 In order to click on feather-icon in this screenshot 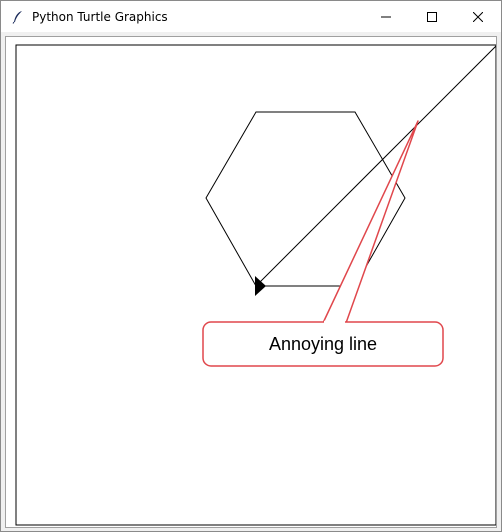, I will do `click(18, 17)`.